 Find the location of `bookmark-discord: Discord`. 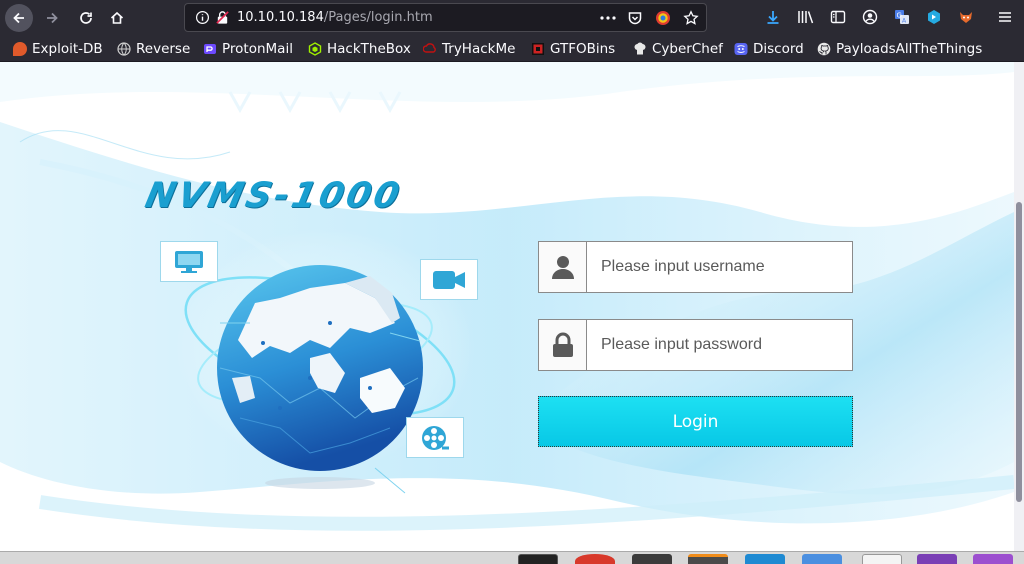

bookmark-discord: Discord is located at coordinates (769, 49).